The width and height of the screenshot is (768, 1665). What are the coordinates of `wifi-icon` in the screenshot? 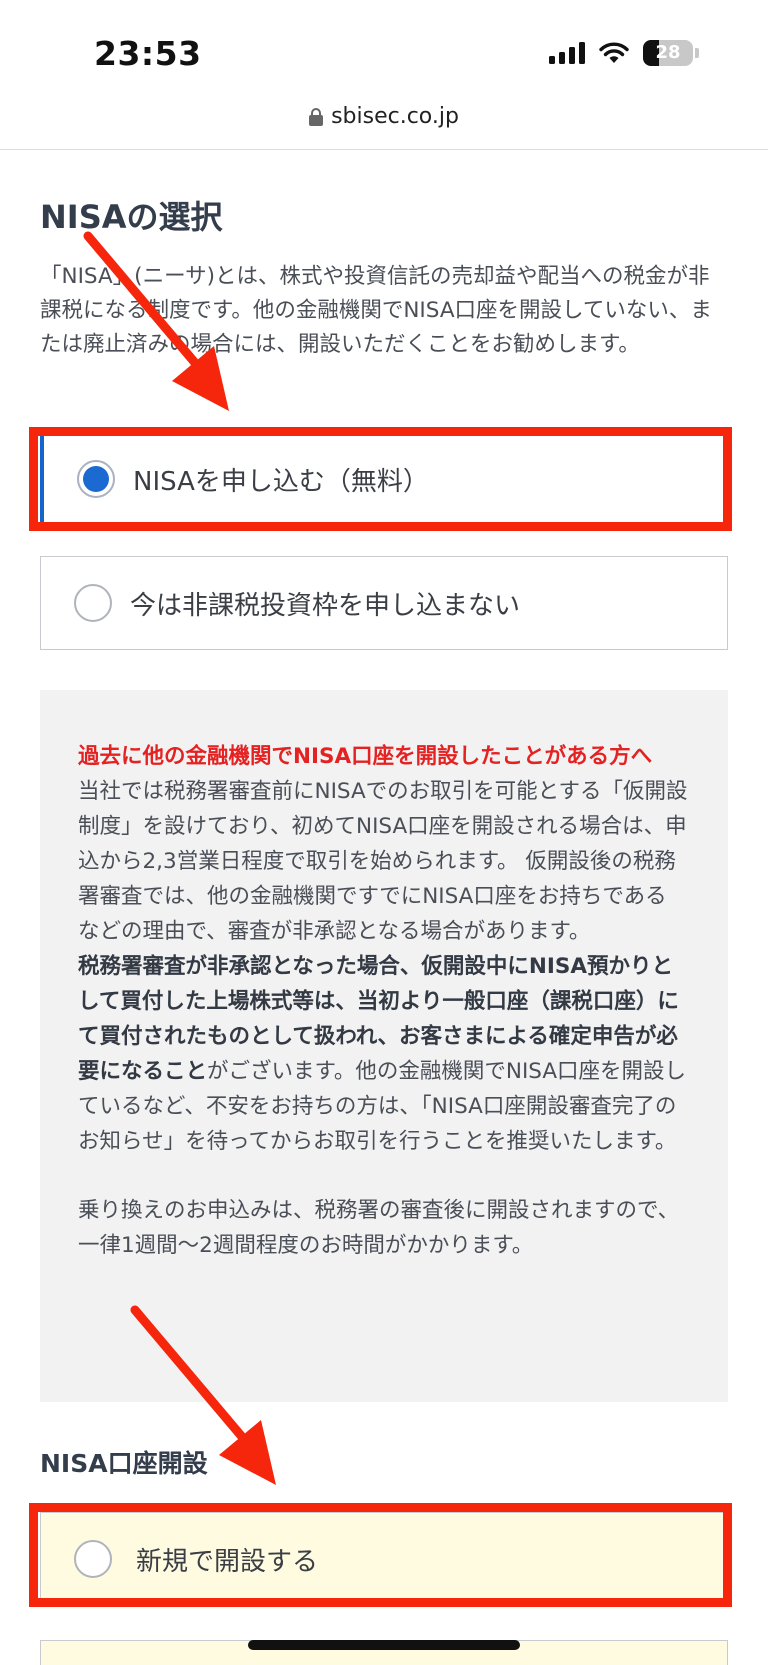 It's located at (614, 52).